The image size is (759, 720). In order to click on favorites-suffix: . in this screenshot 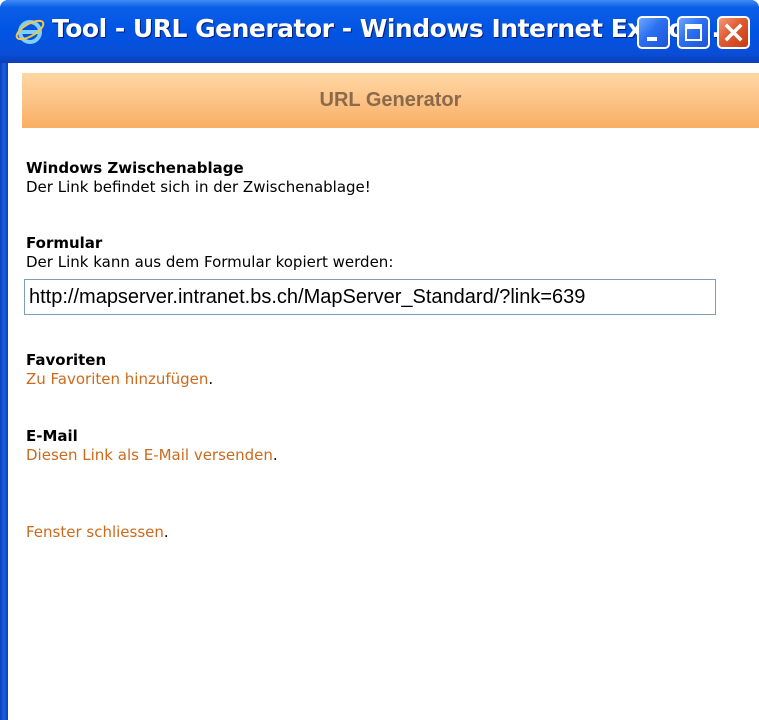, I will do `click(211, 379)`.